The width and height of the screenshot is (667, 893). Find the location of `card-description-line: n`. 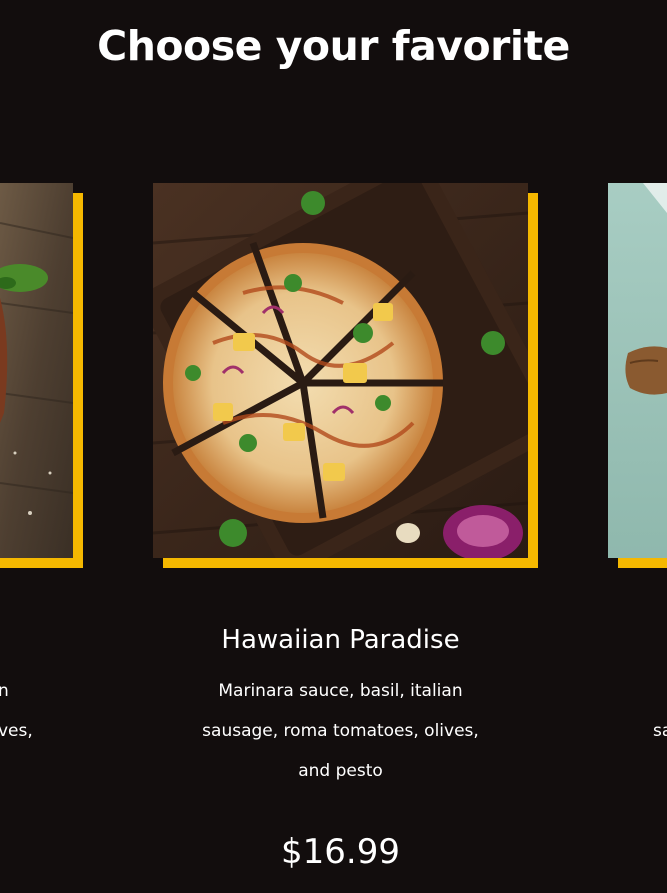

card-description-line: n is located at coordinates (4, 691).